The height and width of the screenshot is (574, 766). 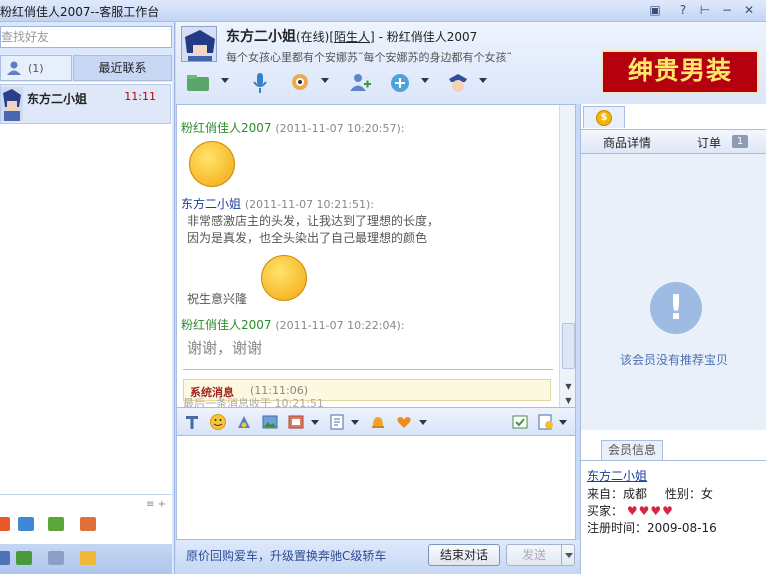 What do you see at coordinates (14, 68) in the screenshot?
I see `user-icon` at bounding box center [14, 68].